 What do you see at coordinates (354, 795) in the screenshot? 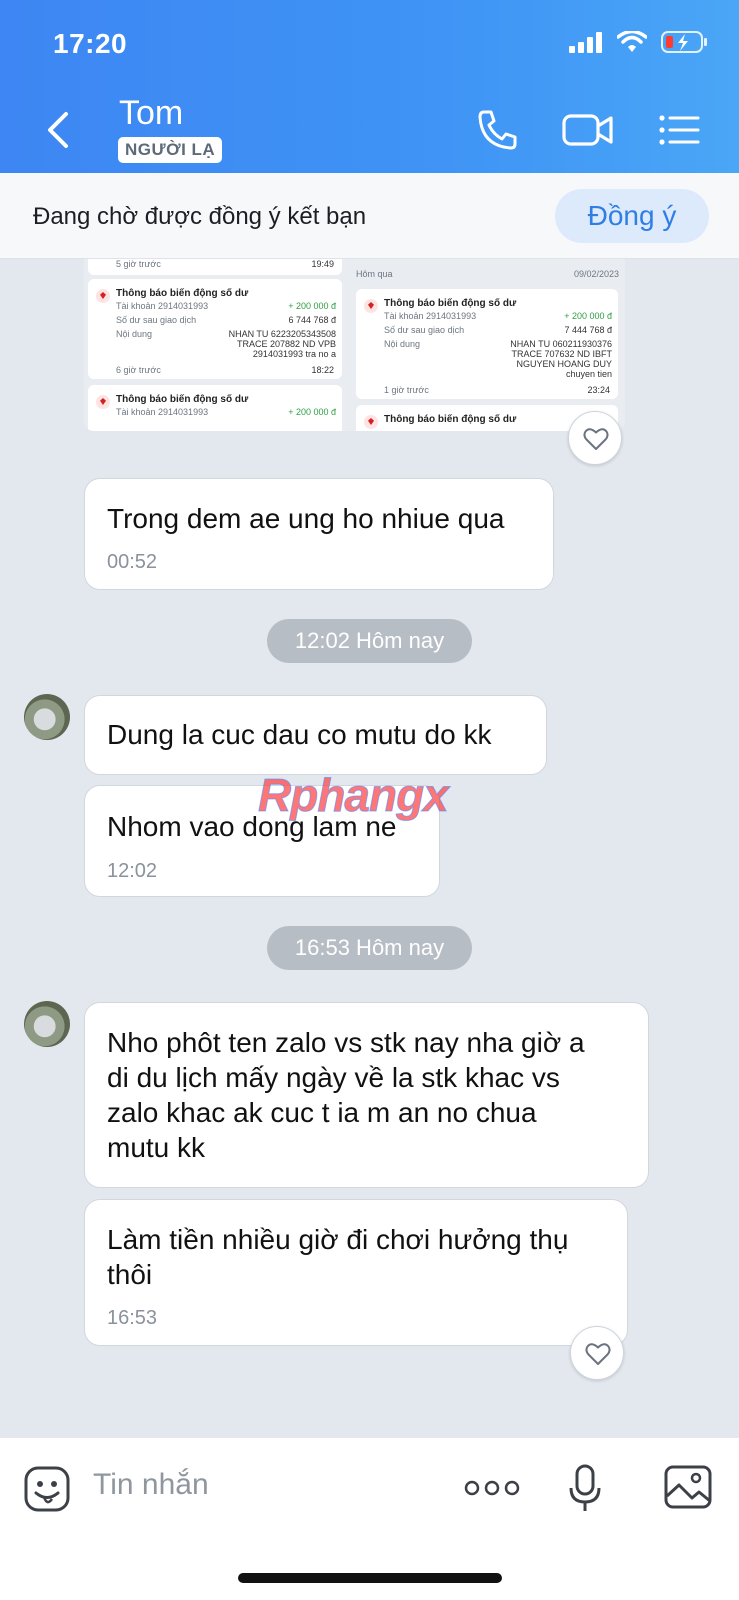
I see `watermark-logo: Rphangx` at bounding box center [354, 795].